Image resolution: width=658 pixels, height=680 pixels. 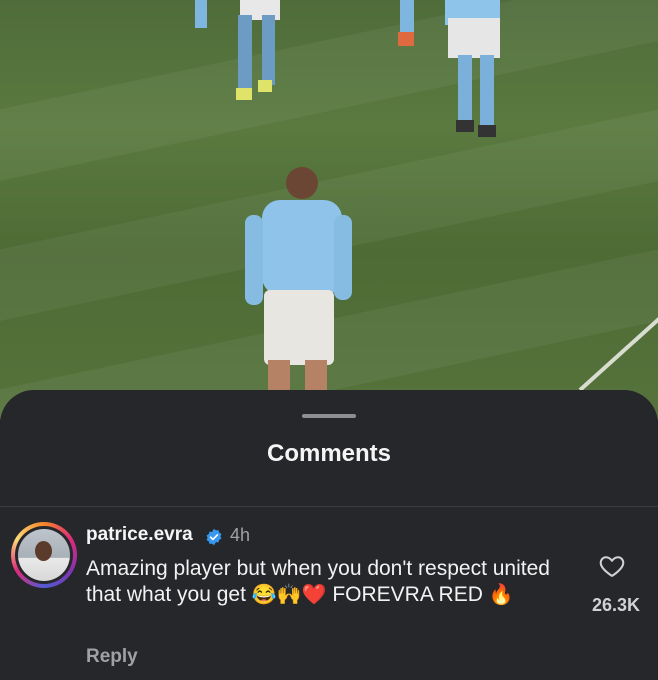 What do you see at coordinates (240, 535) in the screenshot?
I see `comment-timestamp: 4h` at bounding box center [240, 535].